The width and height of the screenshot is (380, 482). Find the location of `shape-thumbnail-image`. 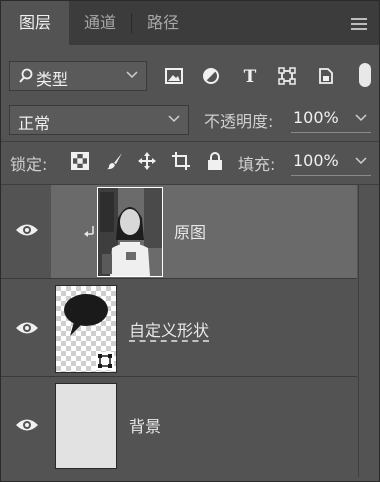

shape-thumbnail-image is located at coordinates (86, 329).